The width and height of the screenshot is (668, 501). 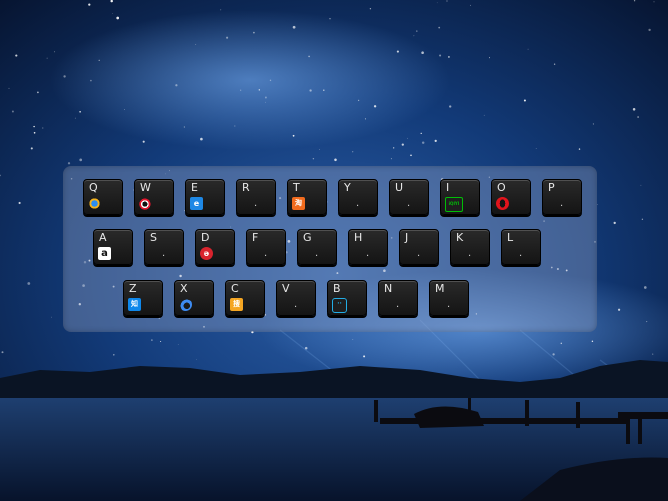 I want to click on key-f: F., so click(x=266, y=247).